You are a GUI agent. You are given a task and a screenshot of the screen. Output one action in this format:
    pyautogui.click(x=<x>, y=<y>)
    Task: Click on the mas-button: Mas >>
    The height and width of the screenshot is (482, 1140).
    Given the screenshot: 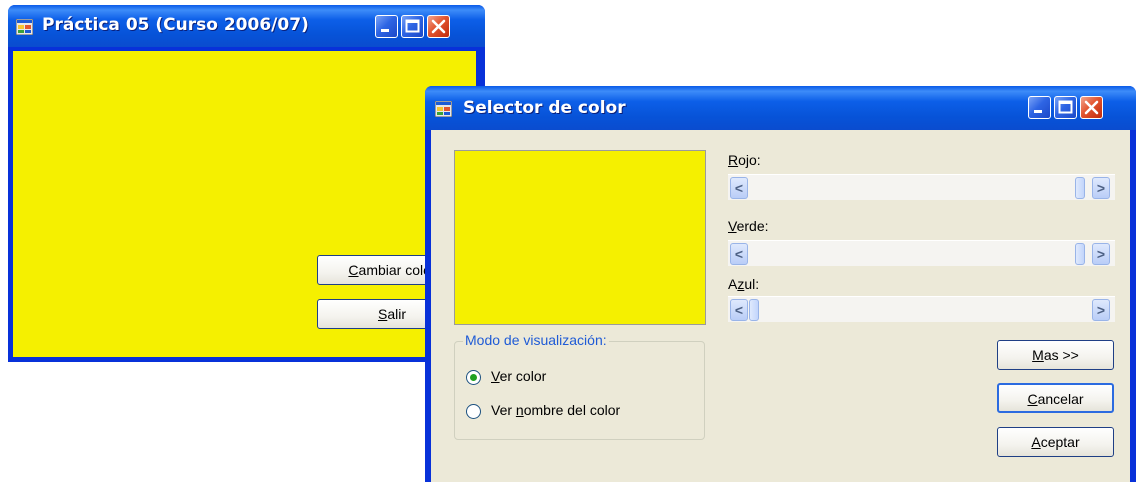 What is the action you would take?
    pyautogui.click(x=1055, y=355)
    